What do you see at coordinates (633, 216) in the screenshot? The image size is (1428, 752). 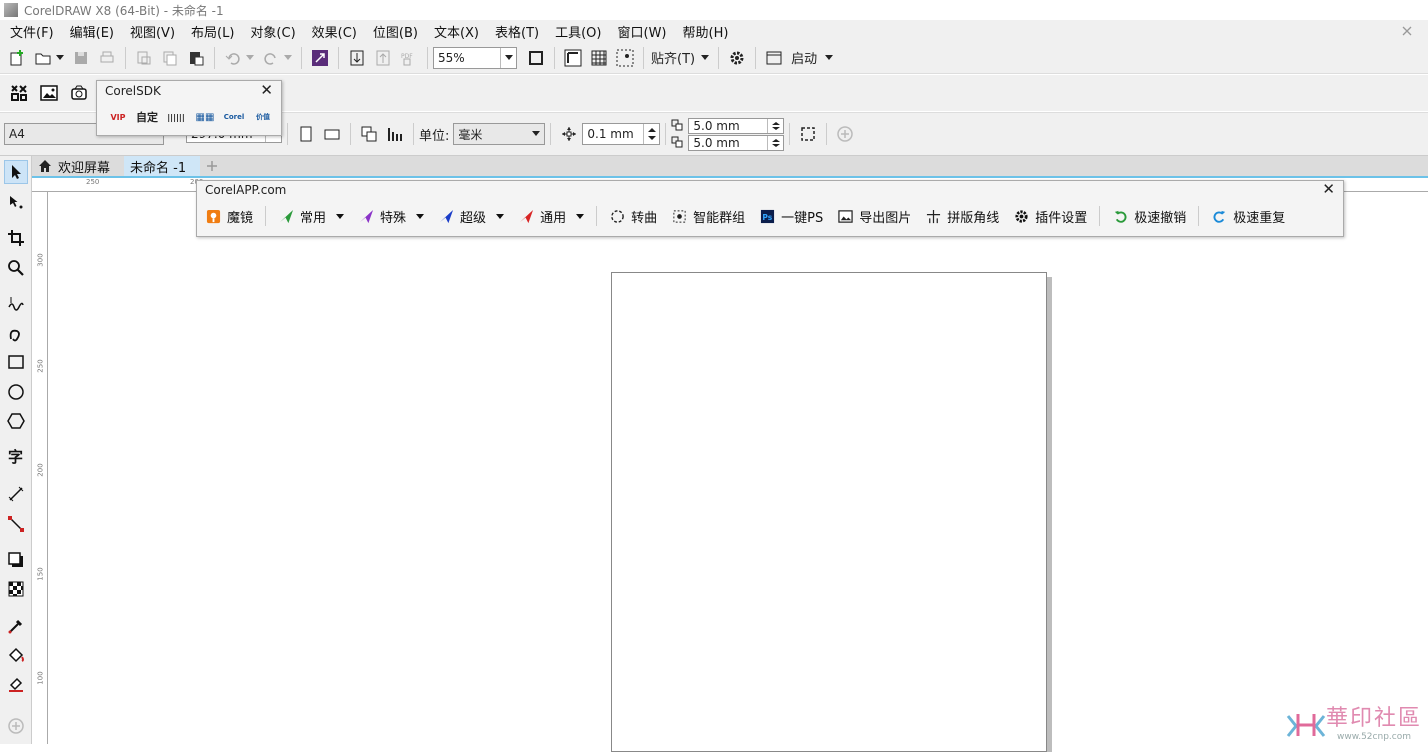 I see `convert-curves-button: 转曲` at bounding box center [633, 216].